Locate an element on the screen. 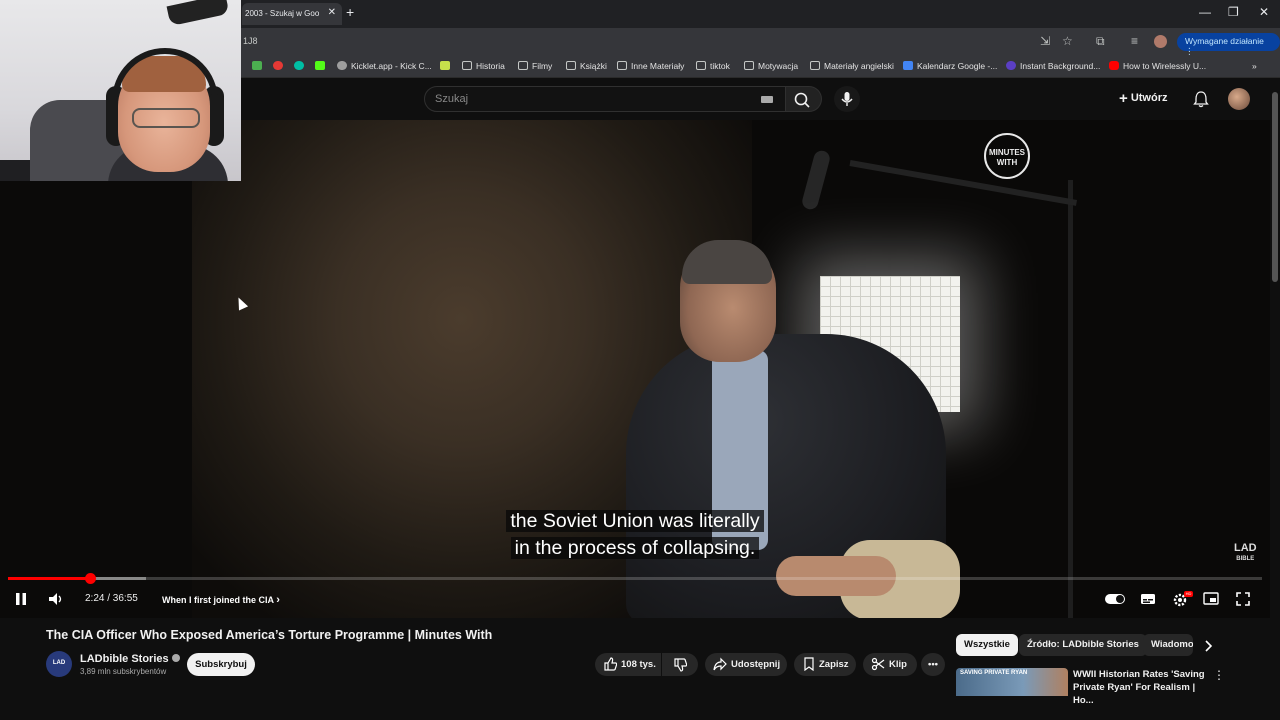 This screenshot has height=720, width=1280. required-action-button: Wymagane działanie ⋮ is located at coordinates (1228, 44).